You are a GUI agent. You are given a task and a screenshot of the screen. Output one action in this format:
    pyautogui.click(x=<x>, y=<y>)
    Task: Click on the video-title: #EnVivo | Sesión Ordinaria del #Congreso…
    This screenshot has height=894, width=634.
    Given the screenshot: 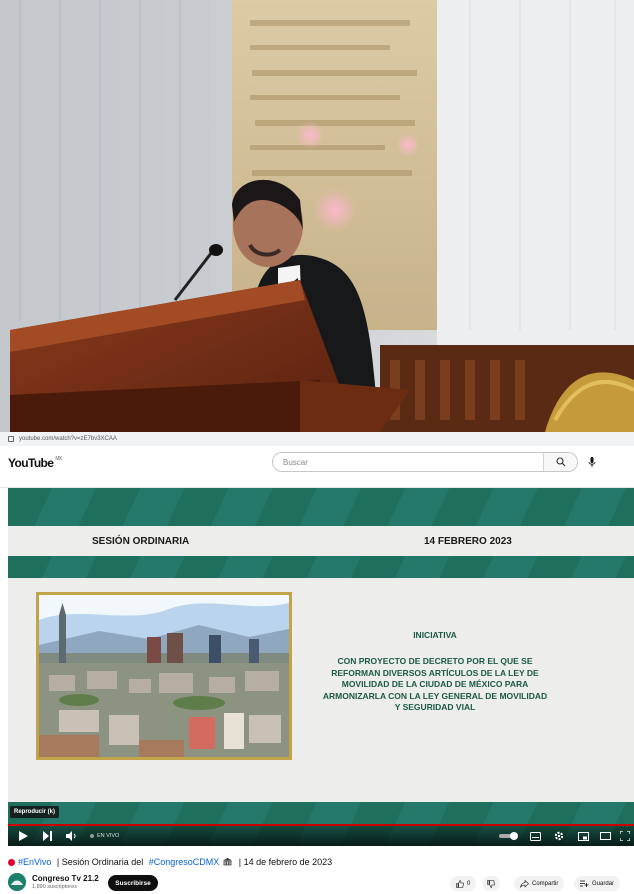 What is the action you would take?
    pyautogui.click(x=318, y=862)
    